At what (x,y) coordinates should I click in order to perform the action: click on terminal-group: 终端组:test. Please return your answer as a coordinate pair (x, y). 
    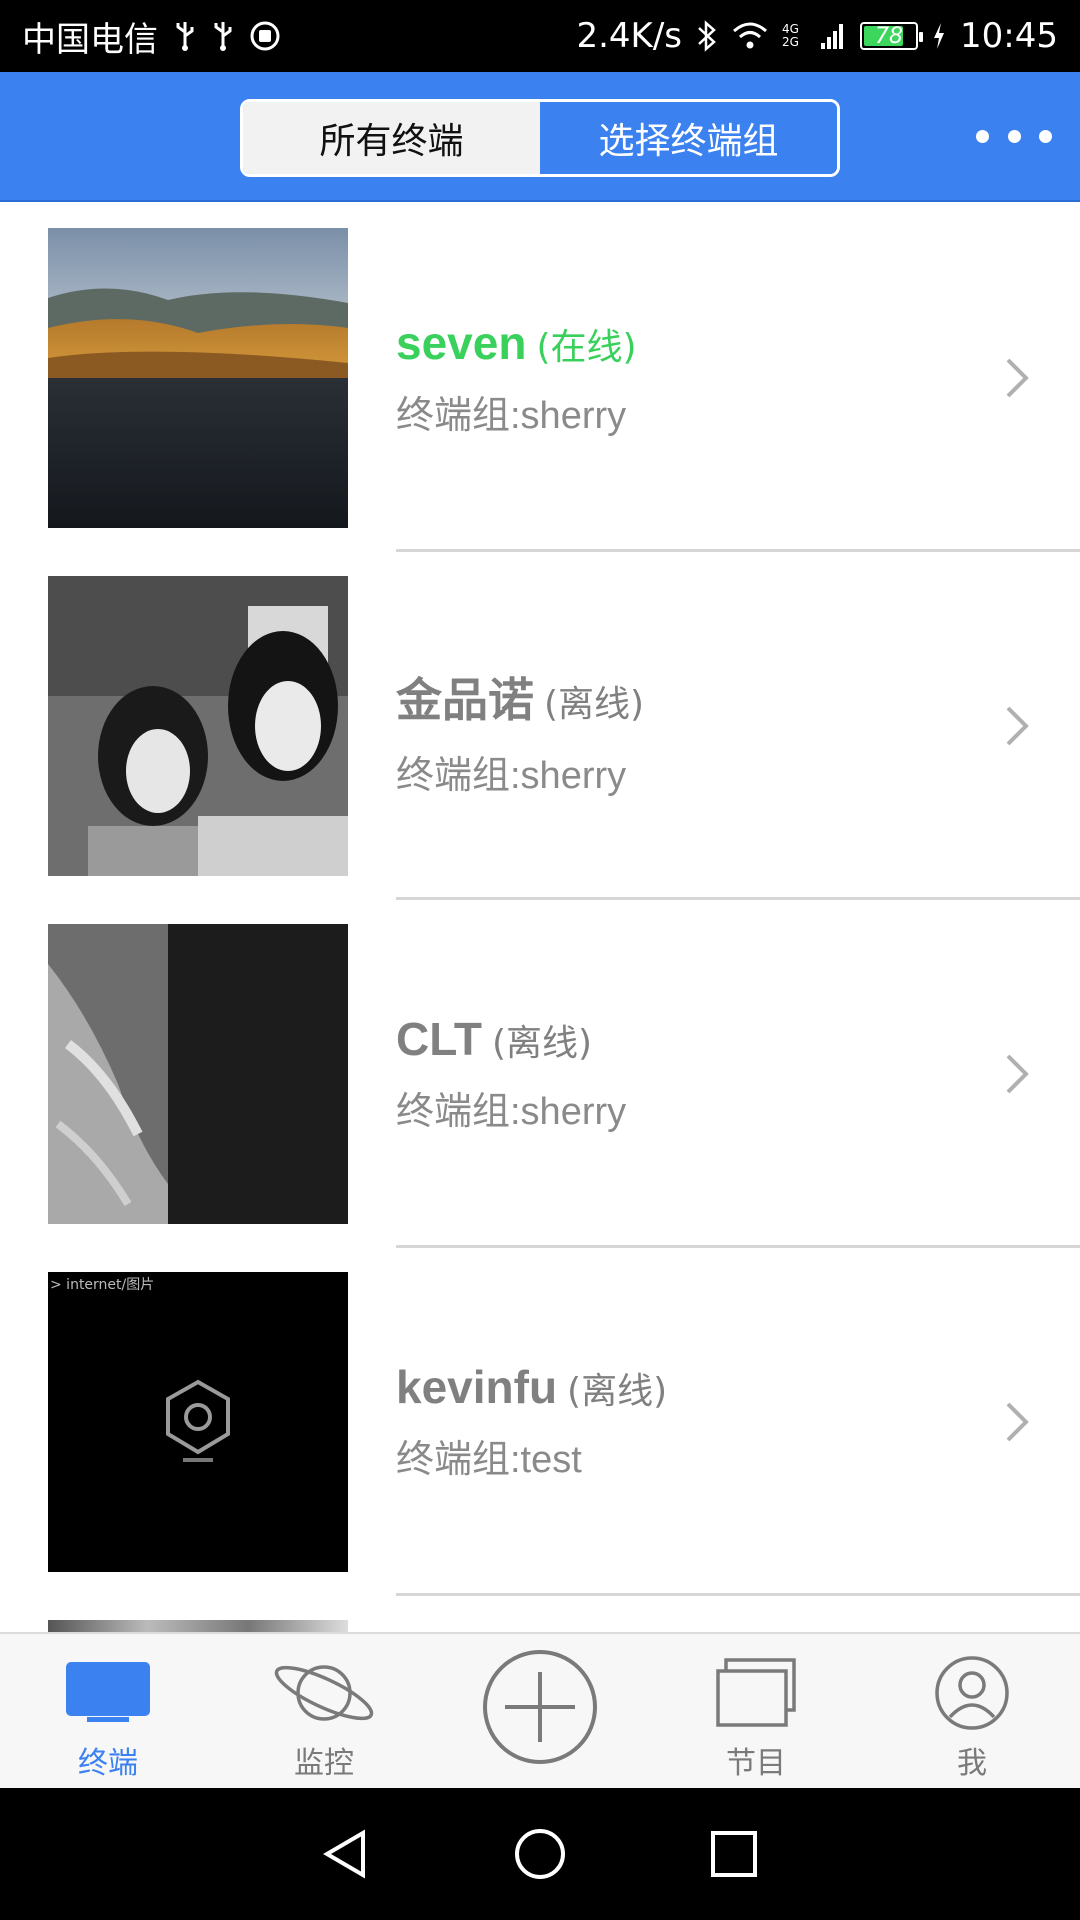
    Looking at the image, I should click on (489, 1460).